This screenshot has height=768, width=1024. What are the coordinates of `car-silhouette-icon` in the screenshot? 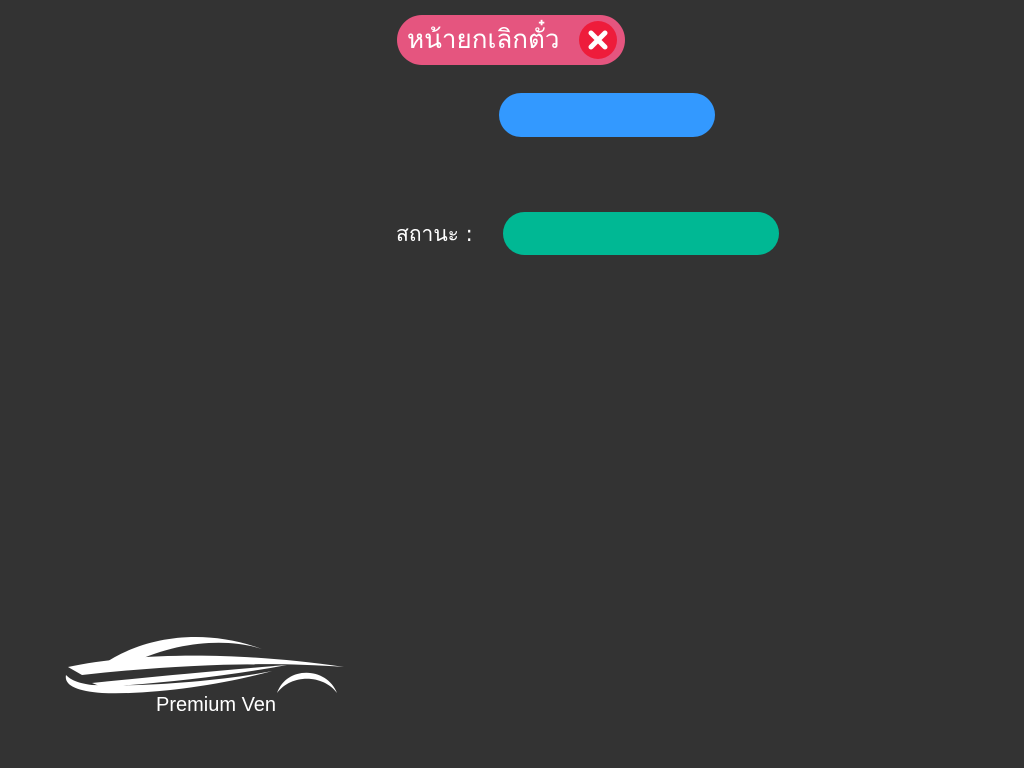 It's located at (204, 665).